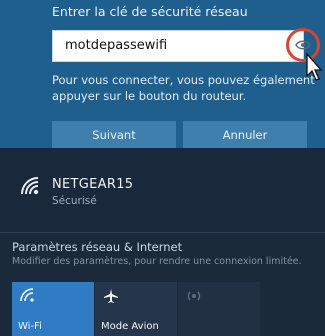  Describe the element at coordinates (162, 232) in the screenshot. I see `divider` at that location.